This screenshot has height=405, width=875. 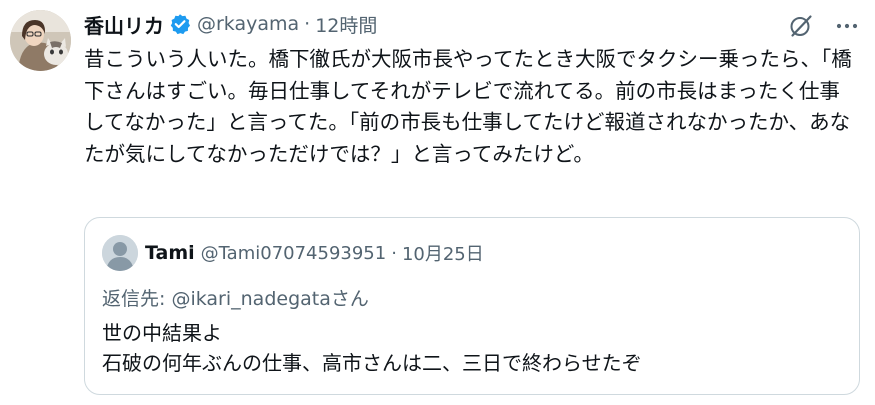 What do you see at coordinates (124, 24) in the screenshot?
I see `author-display-name: 香山リカ` at bounding box center [124, 24].